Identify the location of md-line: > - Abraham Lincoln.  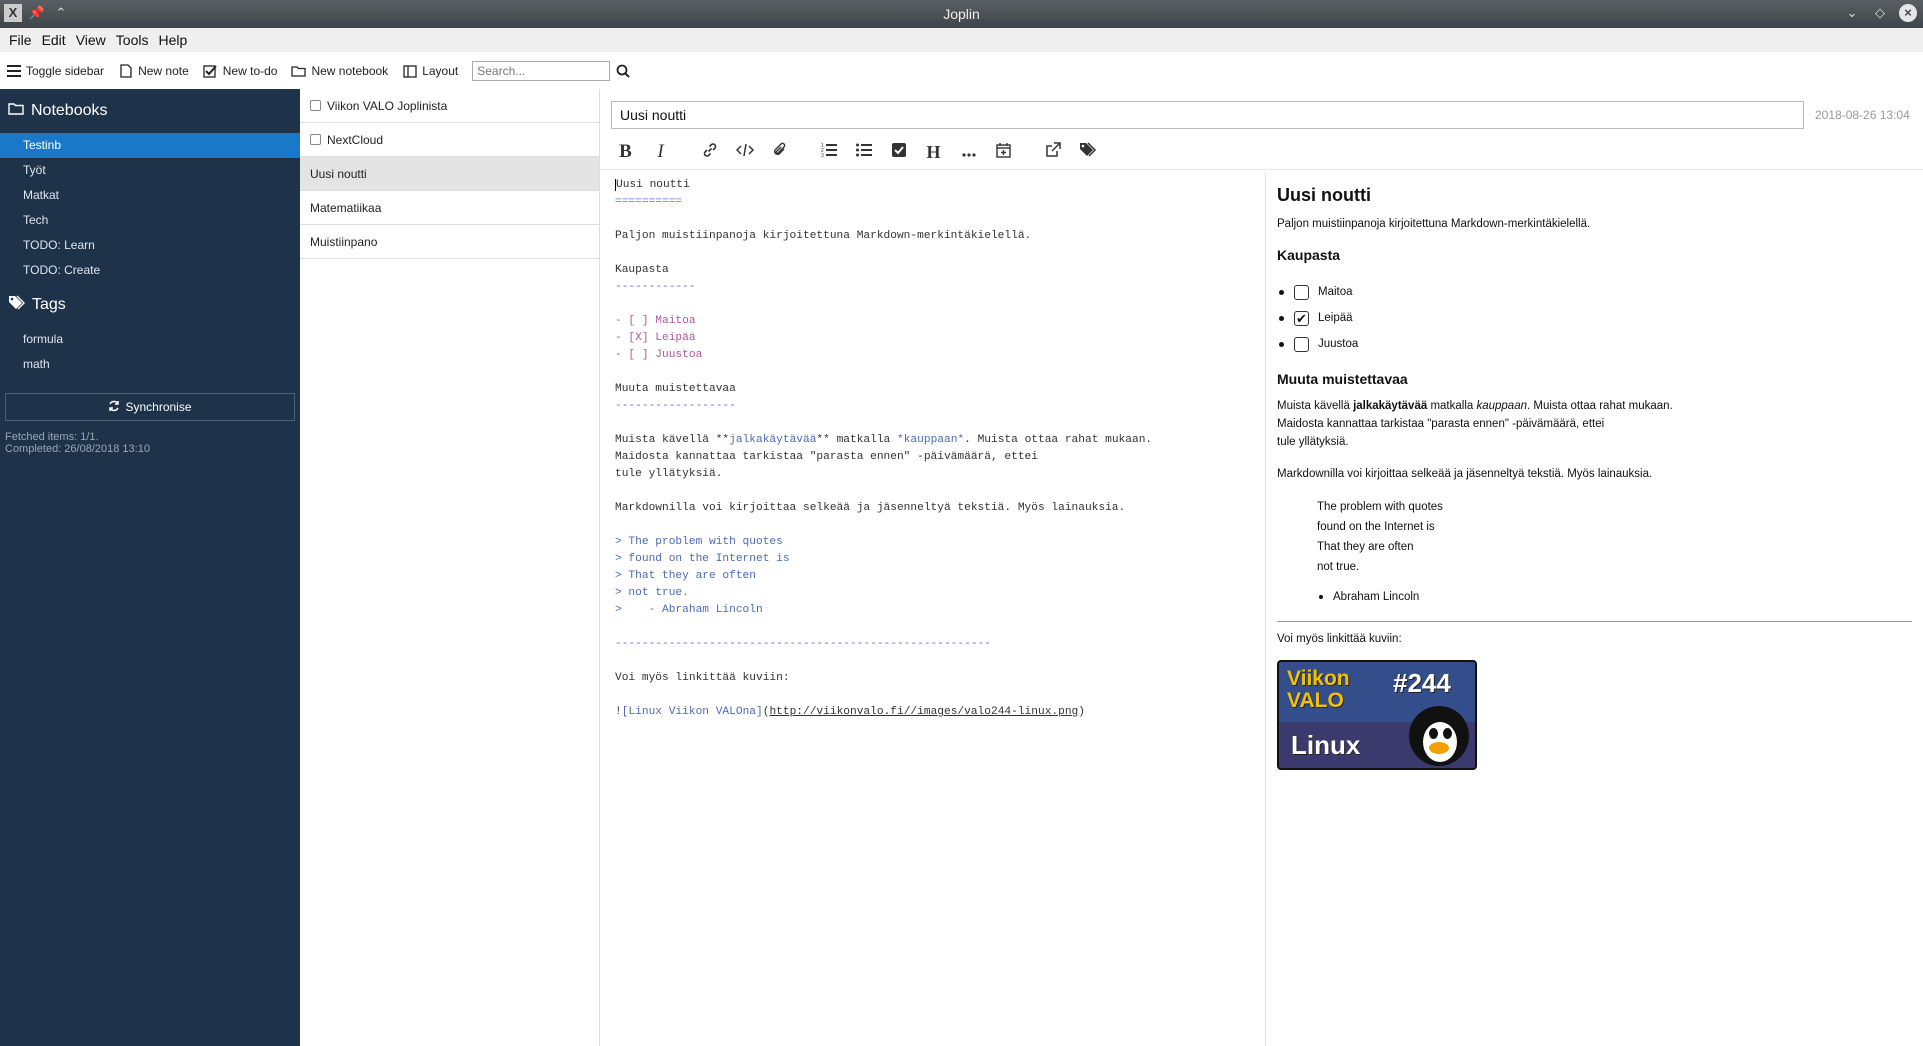
(689, 610).